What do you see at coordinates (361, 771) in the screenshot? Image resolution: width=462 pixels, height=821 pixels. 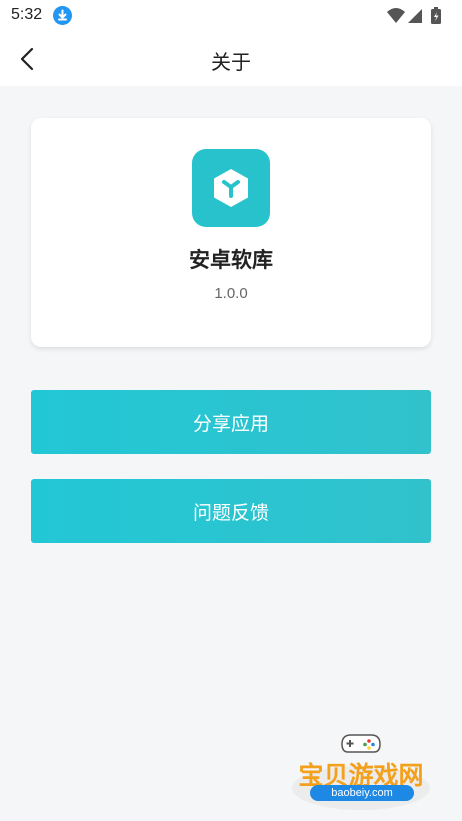 I see `watermark-logo: 宝贝游戏网 baobeiy.com` at bounding box center [361, 771].